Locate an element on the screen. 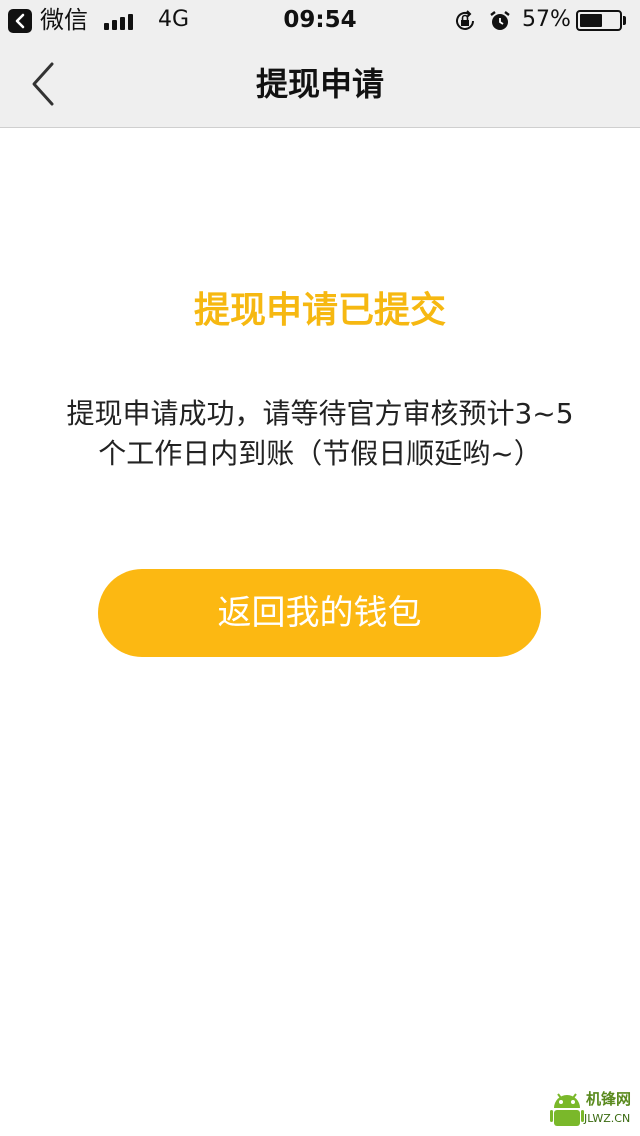  watermark: 机锋网 JLWZ.CN is located at coordinates (592, 1110).